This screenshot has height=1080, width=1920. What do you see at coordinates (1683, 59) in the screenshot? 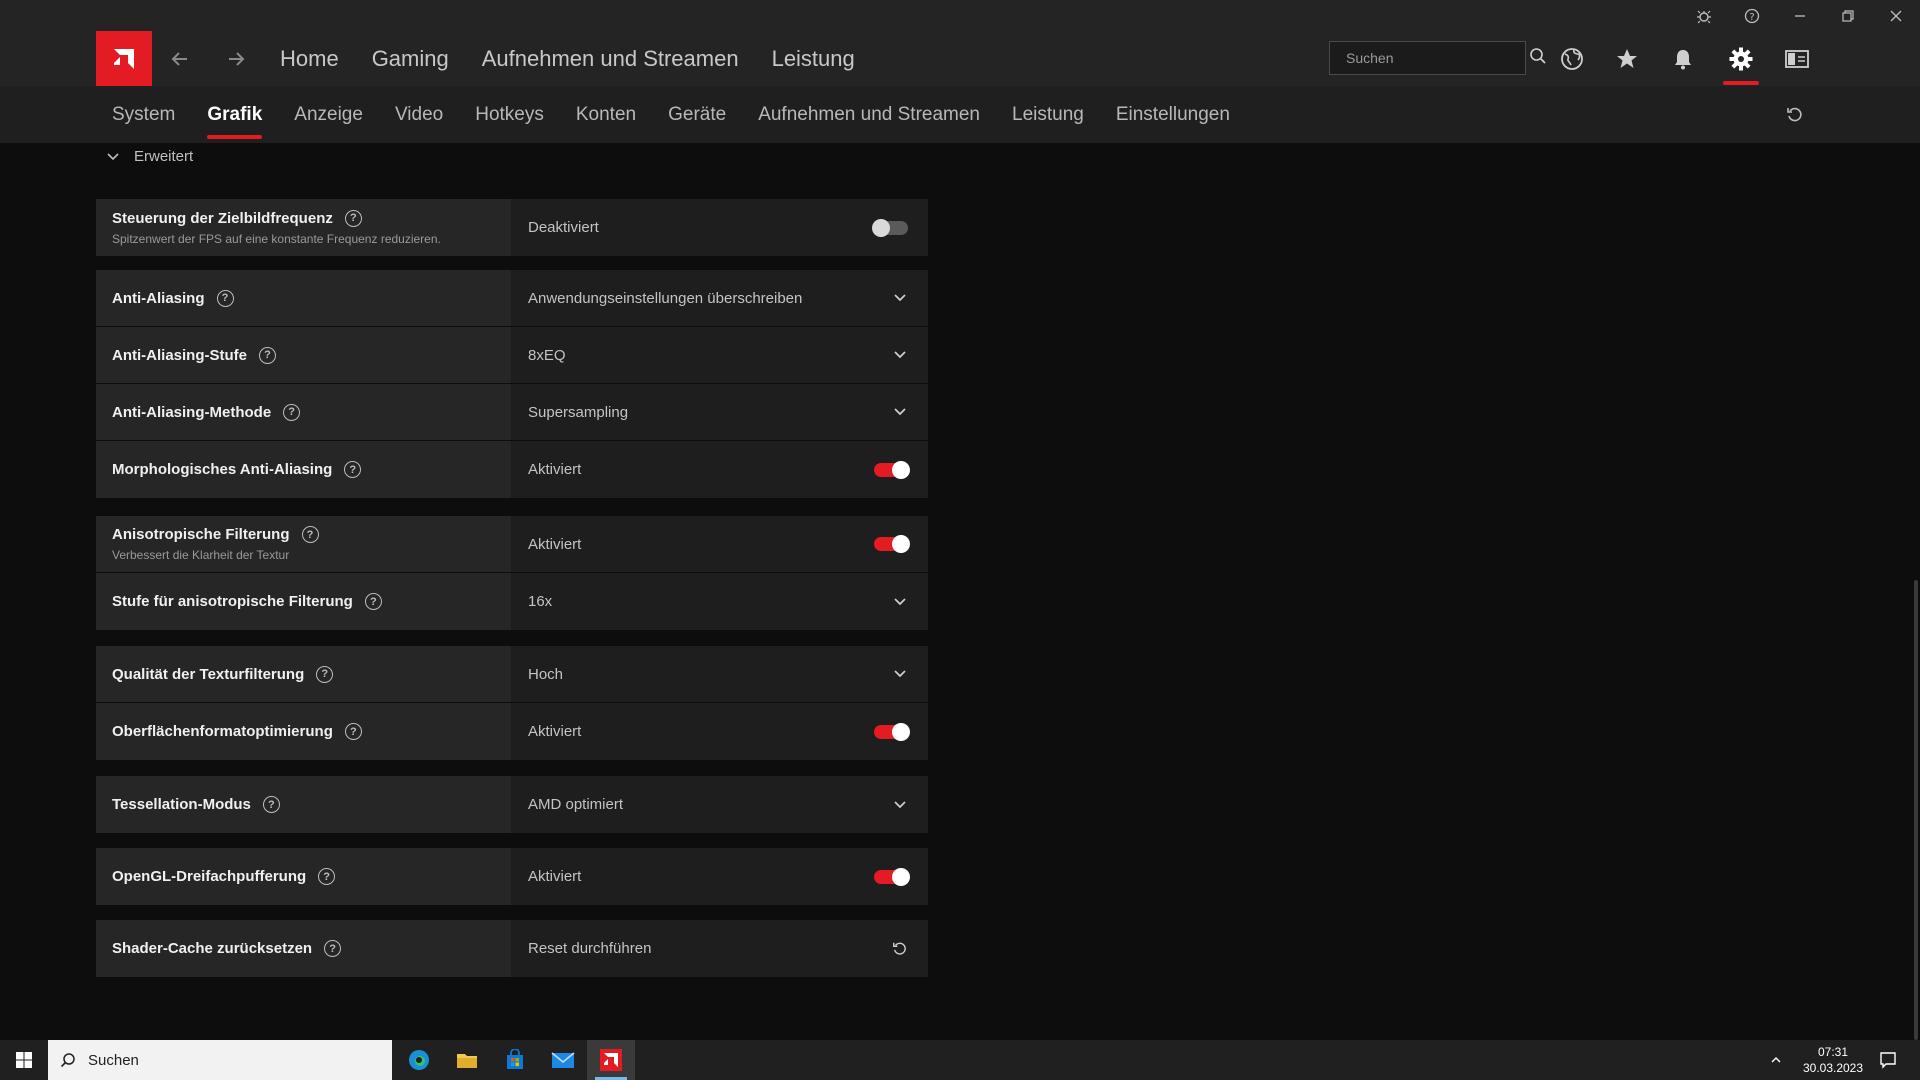
I see `notifications-bell-icon` at bounding box center [1683, 59].